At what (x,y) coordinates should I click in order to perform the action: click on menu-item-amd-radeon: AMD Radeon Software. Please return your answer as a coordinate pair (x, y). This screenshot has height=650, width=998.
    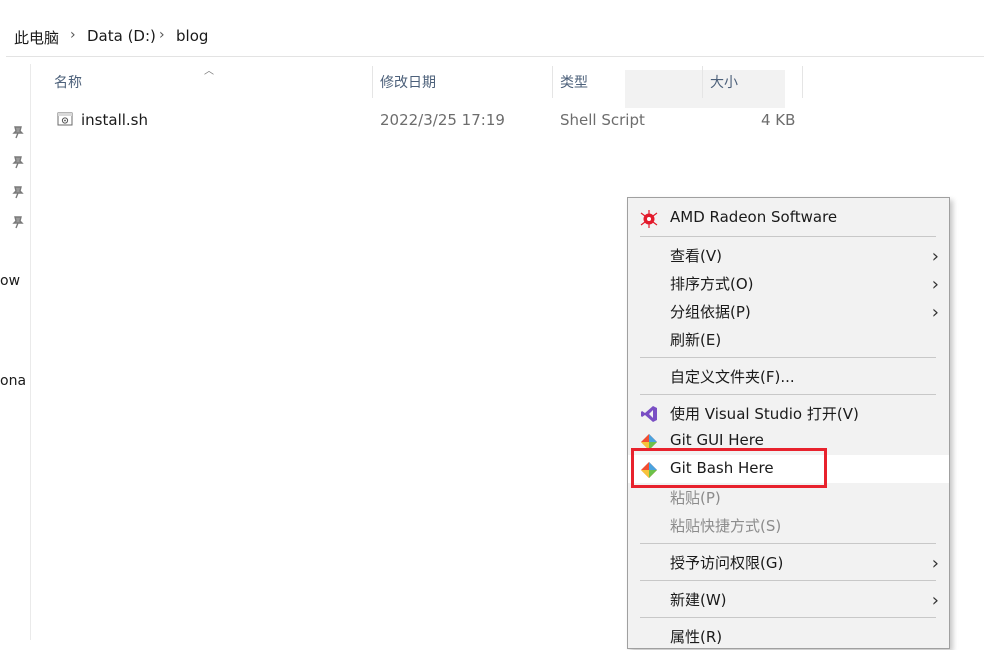
    Looking at the image, I should click on (788, 218).